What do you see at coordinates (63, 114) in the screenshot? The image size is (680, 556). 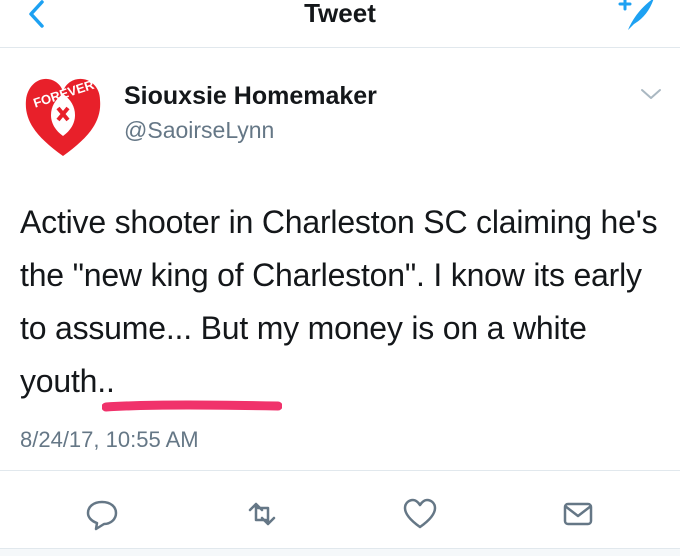 I see `avatar: FOREVER` at bounding box center [63, 114].